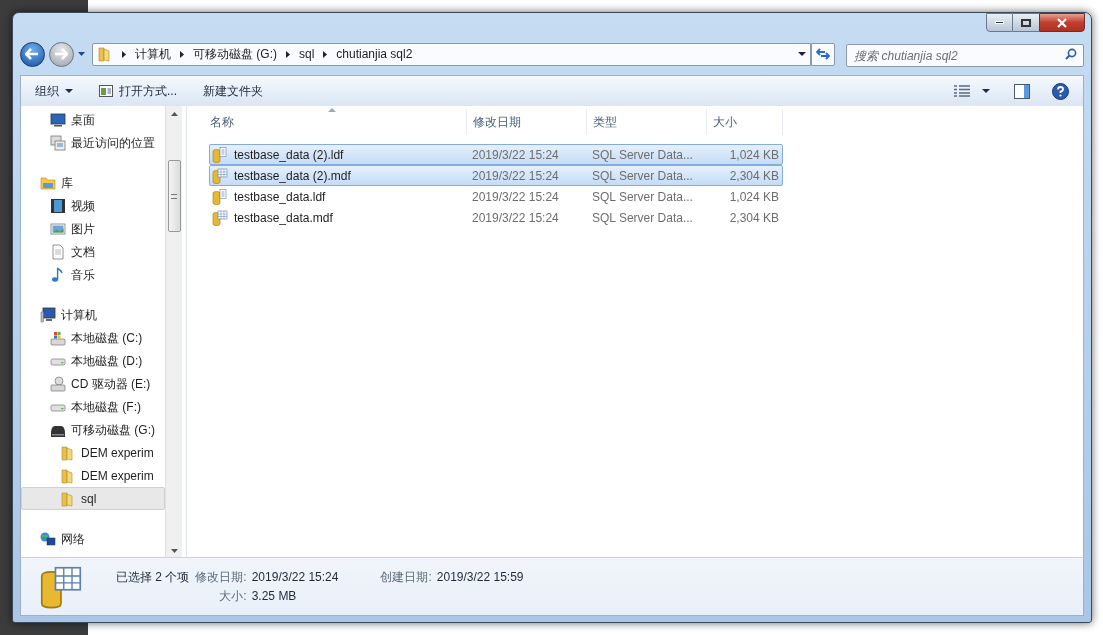 The height and width of the screenshot is (635, 1103). What do you see at coordinates (174, 196) in the screenshot?
I see `scroll-thumb` at bounding box center [174, 196].